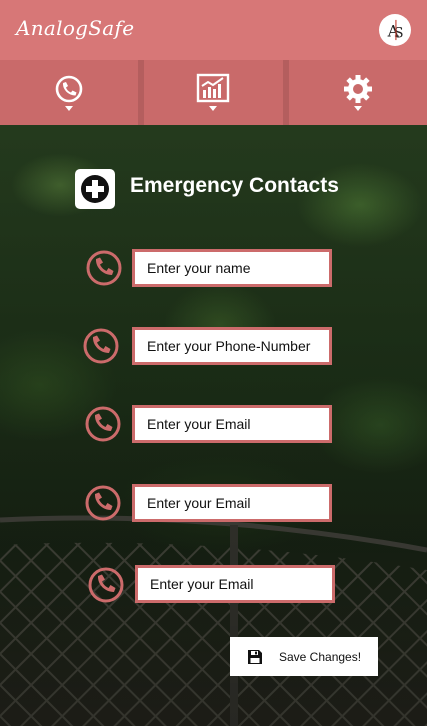  What do you see at coordinates (213, 30) in the screenshot?
I see `app-header: AnalogSafe A S` at bounding box center [213, 30].